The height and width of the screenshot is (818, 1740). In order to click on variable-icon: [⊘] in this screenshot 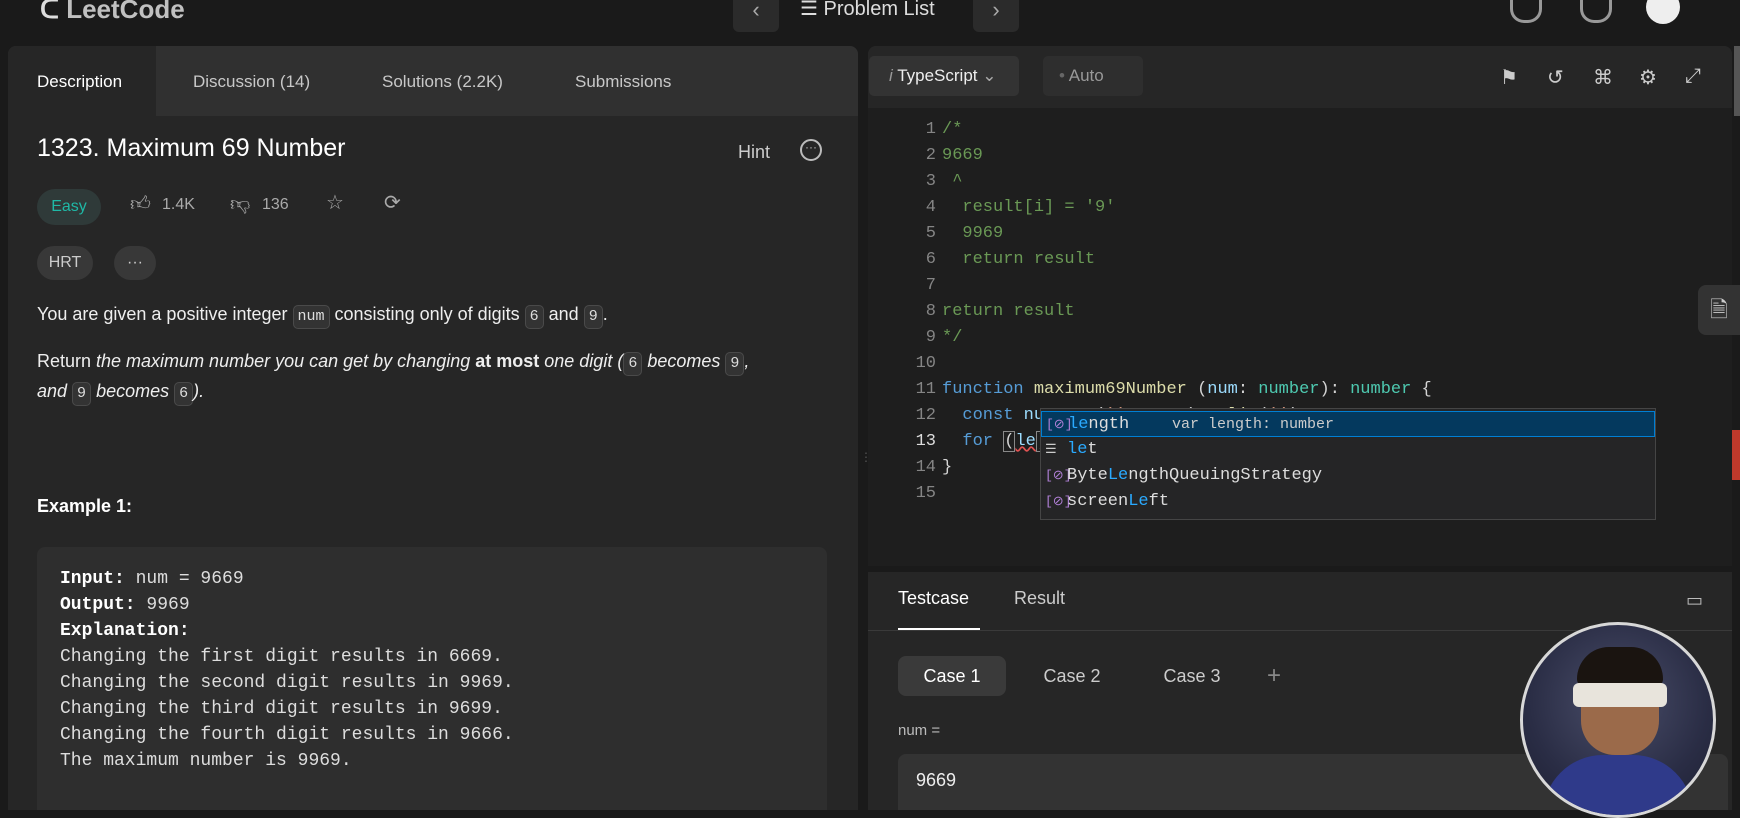, I will do `click(1058, 475)`.